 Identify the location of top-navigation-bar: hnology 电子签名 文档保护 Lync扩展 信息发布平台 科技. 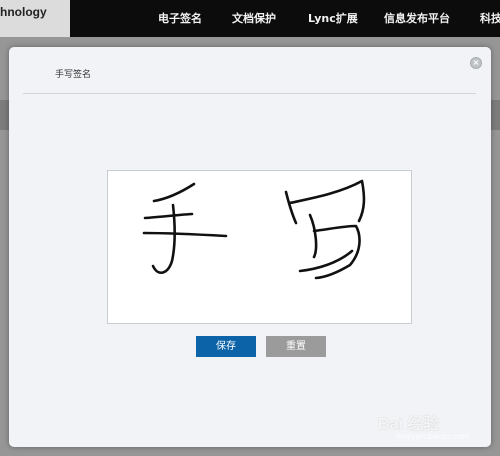
(250, 18).